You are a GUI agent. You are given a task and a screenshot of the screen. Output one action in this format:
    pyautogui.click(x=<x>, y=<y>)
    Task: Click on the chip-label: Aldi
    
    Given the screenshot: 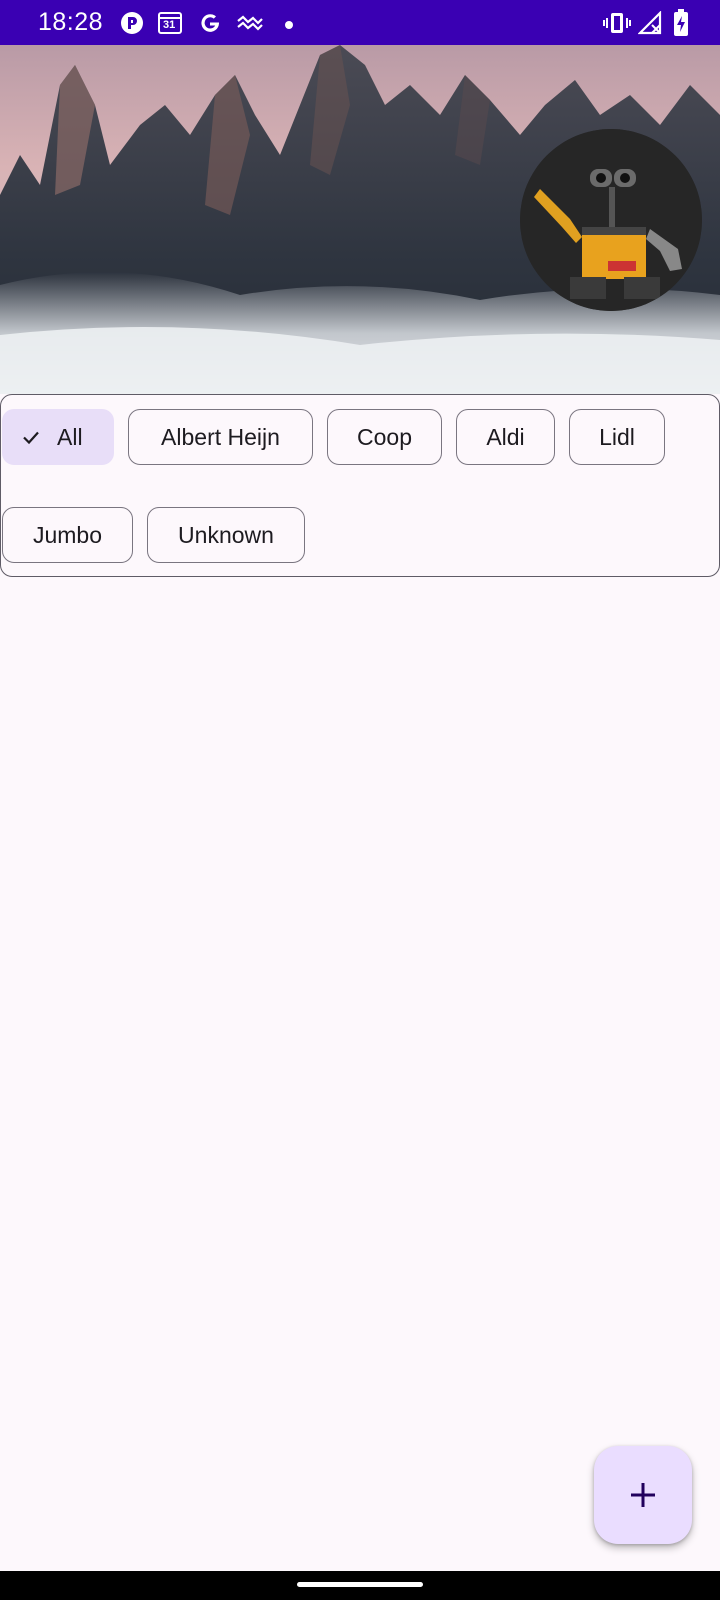 What is the action you would take?
    pyautogui.click(x=505, y=436)
    